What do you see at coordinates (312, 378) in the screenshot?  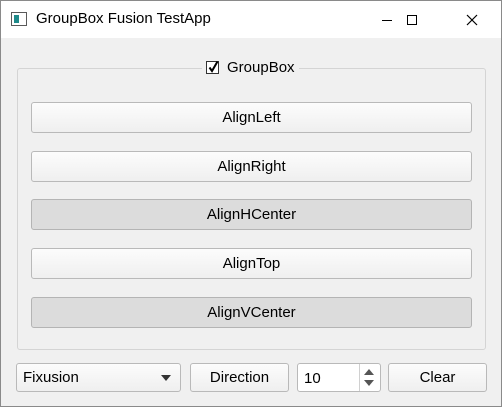 I see `spinbox-value: 10` at bounding box center [312, 378].